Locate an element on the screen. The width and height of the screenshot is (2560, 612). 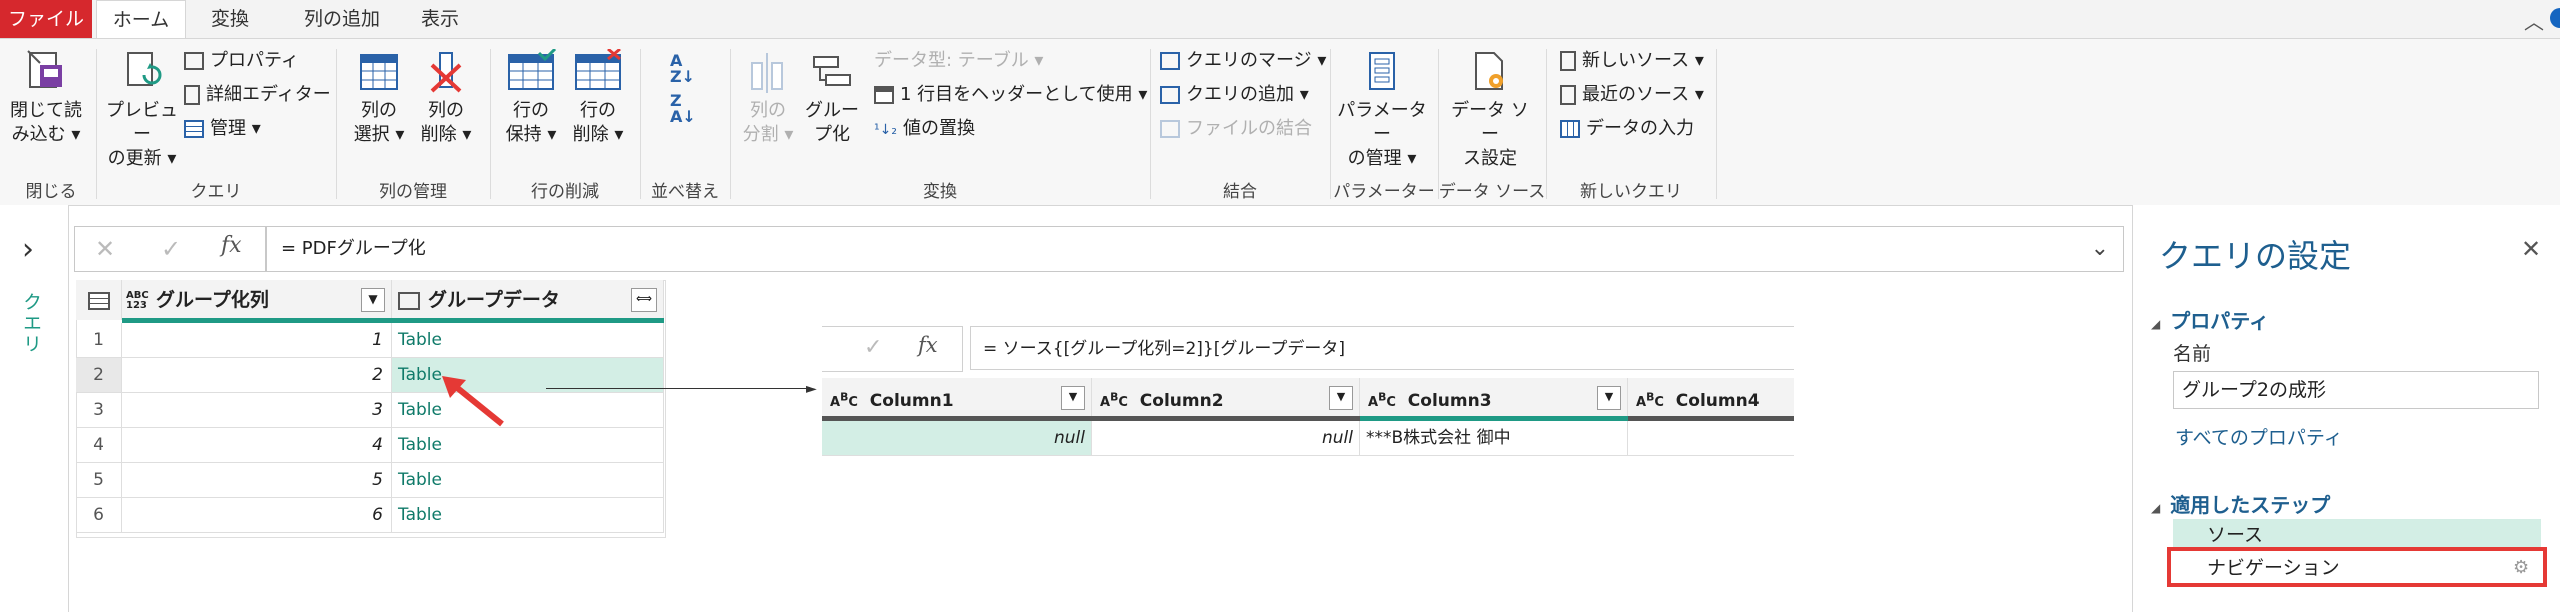
data-type-dropdown: データ型: テーブル ▾ is located at coordinates (958, 61).